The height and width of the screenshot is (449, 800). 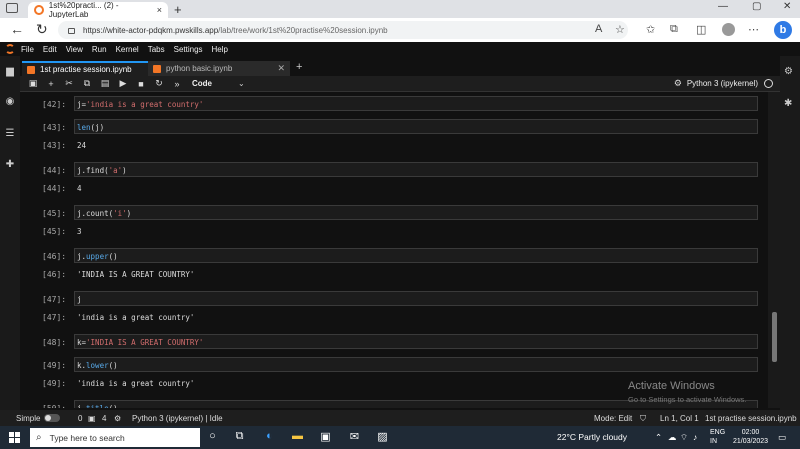 What do you see at coordinates (416, 169) in the screenshot?
I see `cell-input-editor: j.find('a')` at bounding box center [416, 169].